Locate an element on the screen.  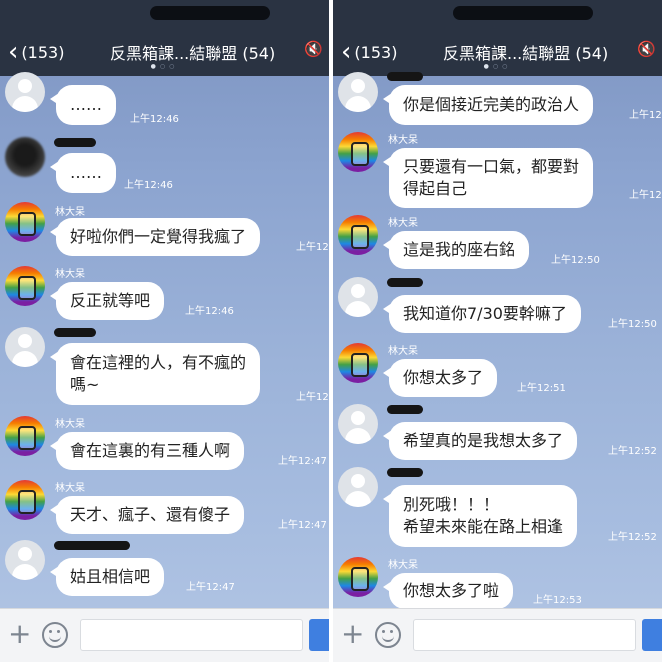
message-bubble: 會在這裏的有三種人啊 is located at coordinates (147, 451).